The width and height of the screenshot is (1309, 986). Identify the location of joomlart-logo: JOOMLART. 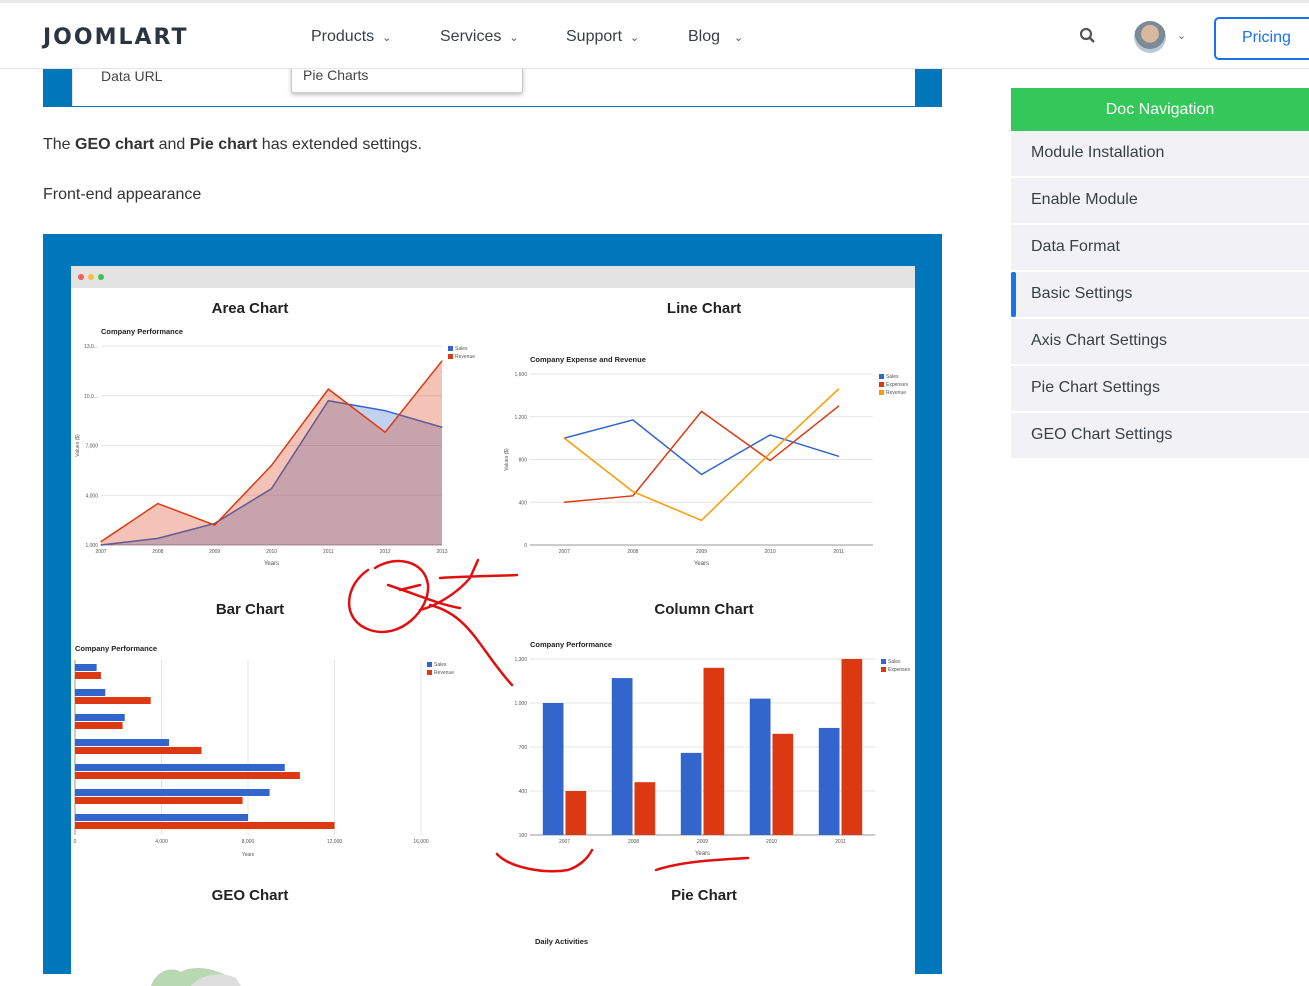
(116, 37).